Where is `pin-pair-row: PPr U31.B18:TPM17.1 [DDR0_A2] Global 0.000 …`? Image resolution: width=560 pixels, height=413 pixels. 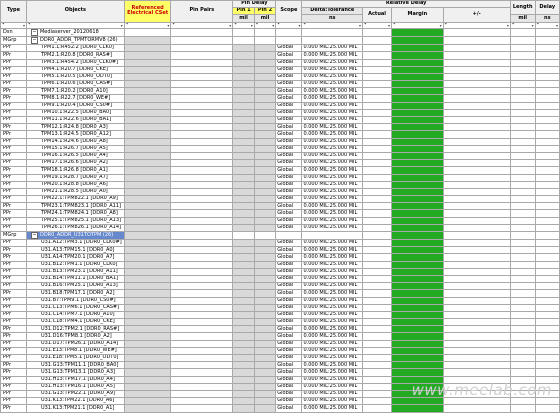
pin-pair-row: PPr U31.B18:TPM17.1 [DDR0_A2] Global 0.000 … is located at coordinates (280, 293).